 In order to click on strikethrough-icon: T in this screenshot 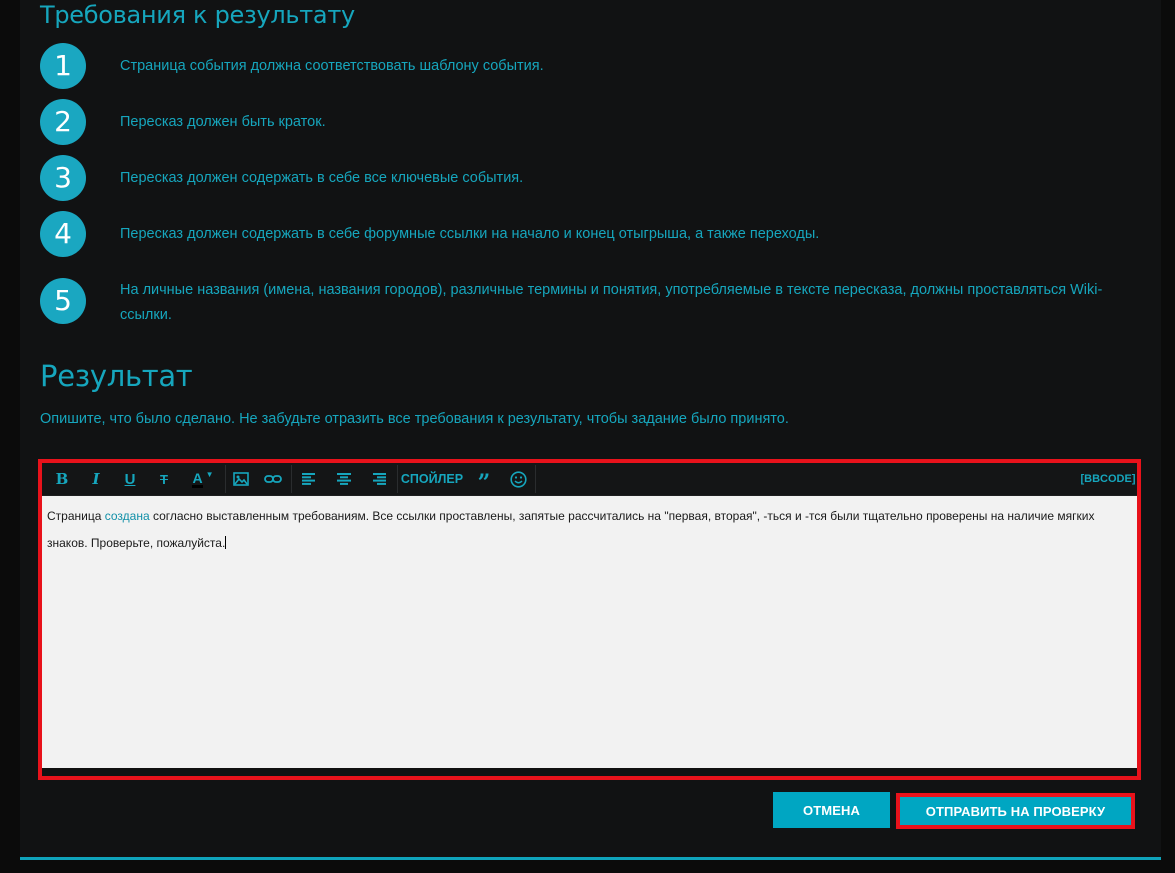, I will do `click(164, 479)`.